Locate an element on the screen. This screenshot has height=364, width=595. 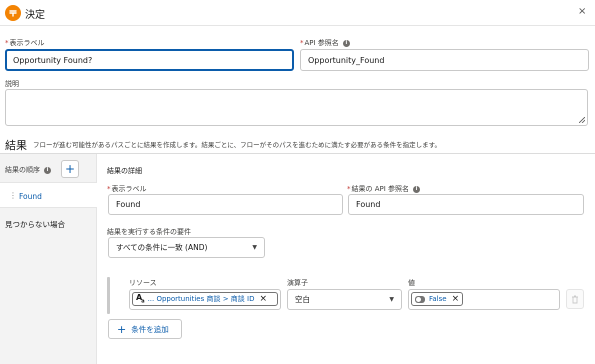
add-condition-button: + 条件を追加 is located at coordinates (145, 329).